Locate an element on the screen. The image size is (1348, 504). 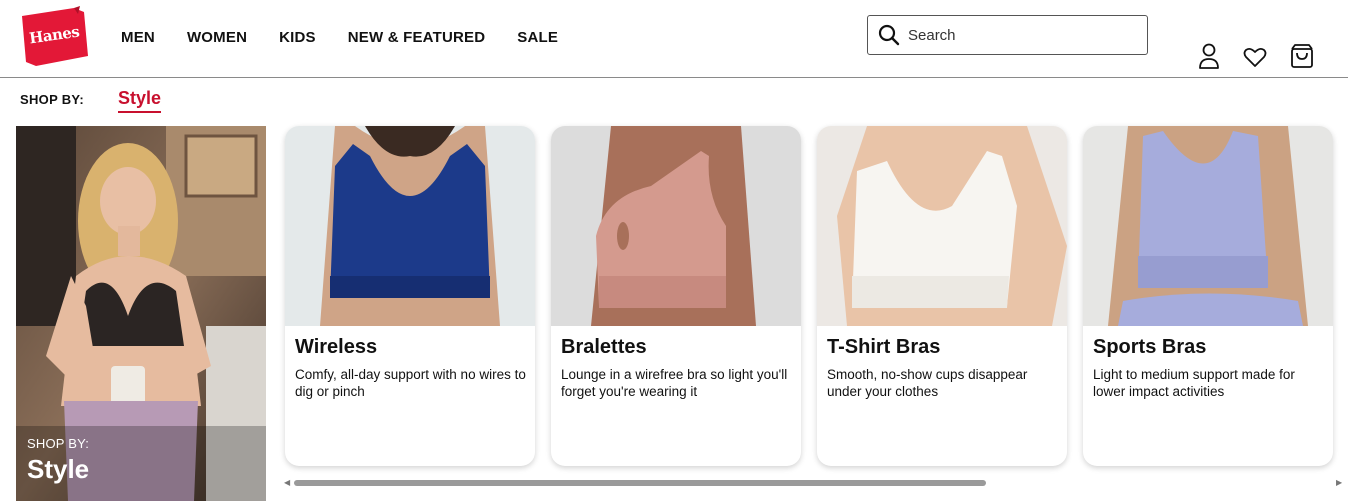
nav-new-featured: NEW & FEATURED is located at coordinates (417, 37).